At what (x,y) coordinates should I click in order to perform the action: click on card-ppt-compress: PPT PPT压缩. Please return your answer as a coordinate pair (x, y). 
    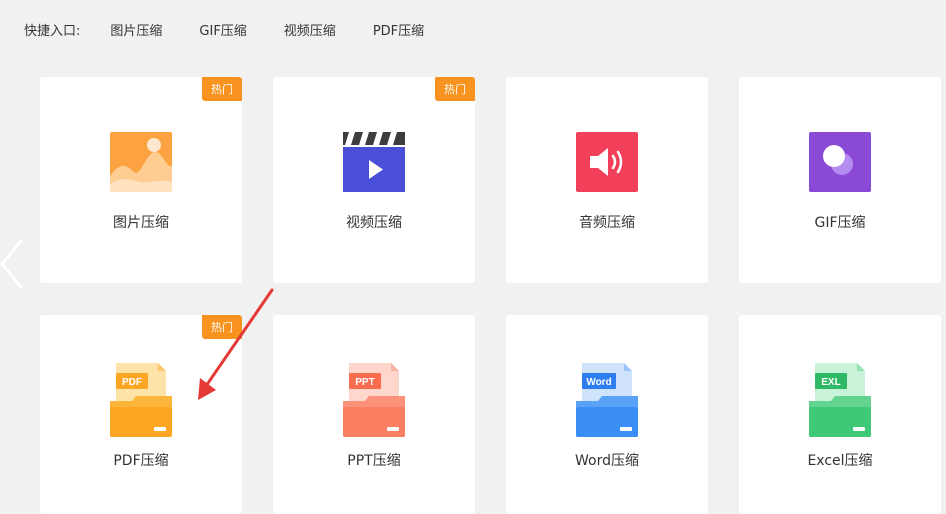
    Looking at the image, I should click on (374, 414).